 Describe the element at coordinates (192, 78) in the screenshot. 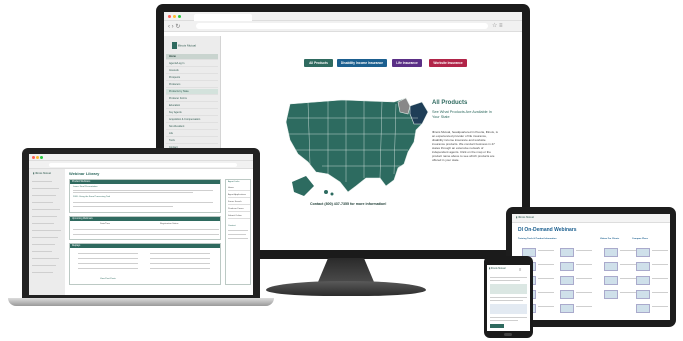

I see `sidebar-item: Prospects` at that location.